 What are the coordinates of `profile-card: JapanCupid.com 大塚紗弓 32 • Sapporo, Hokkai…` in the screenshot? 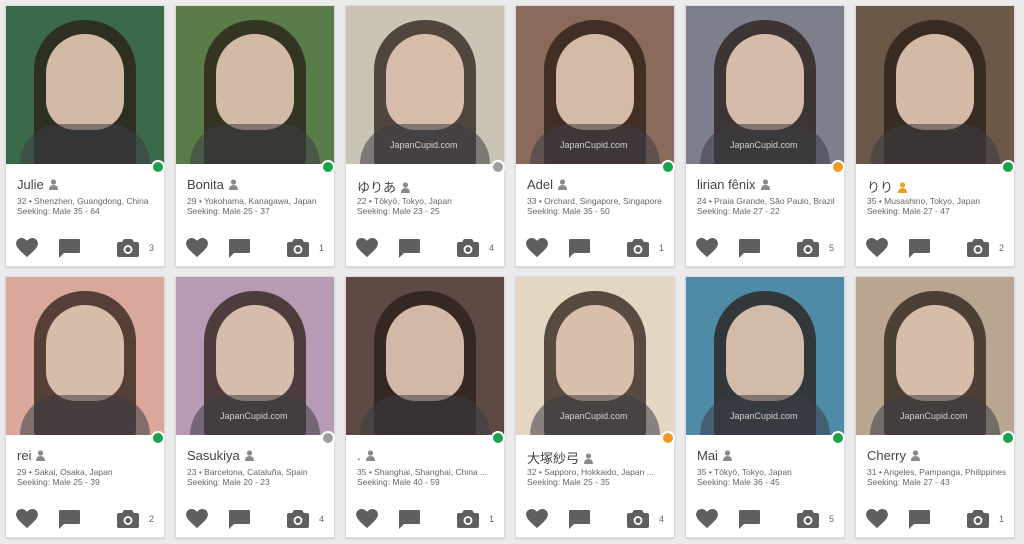 It's located at (595, 407).